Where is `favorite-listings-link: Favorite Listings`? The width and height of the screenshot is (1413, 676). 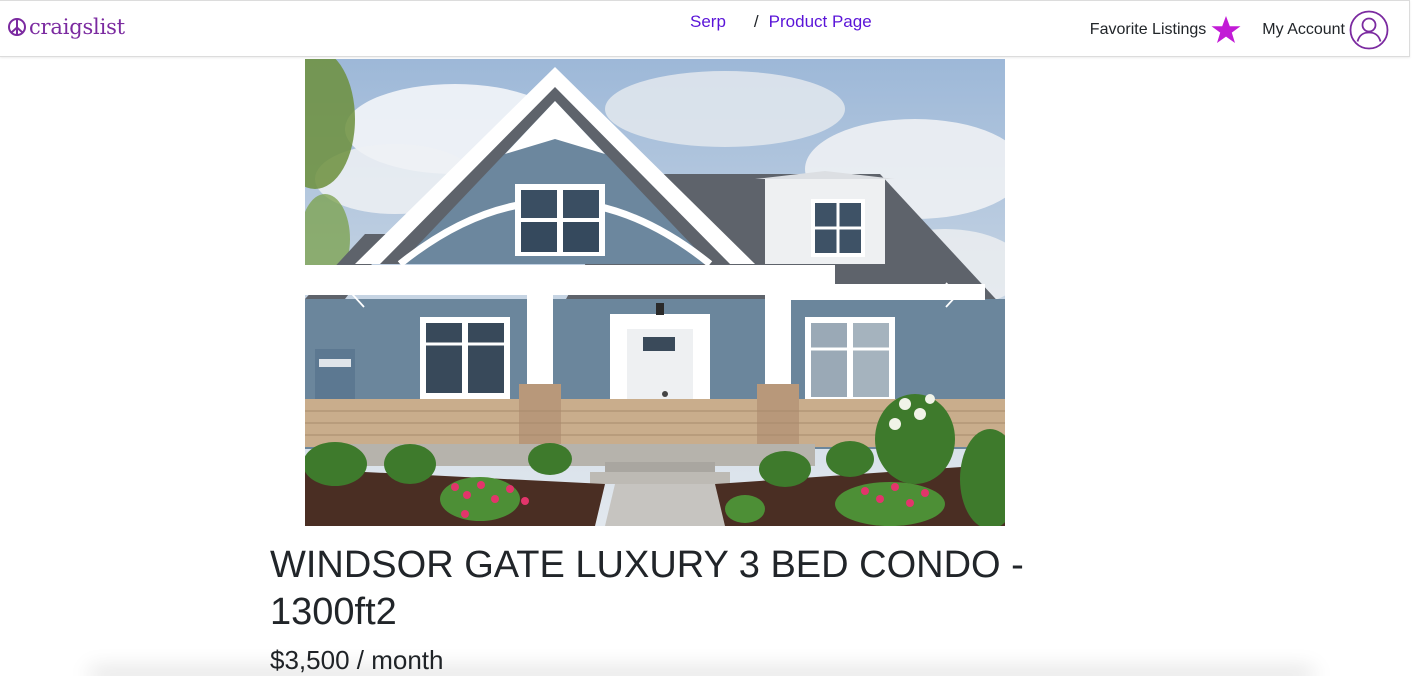
favorite-listings-link: Favorite Listings is located at coordinates (1166, 30).